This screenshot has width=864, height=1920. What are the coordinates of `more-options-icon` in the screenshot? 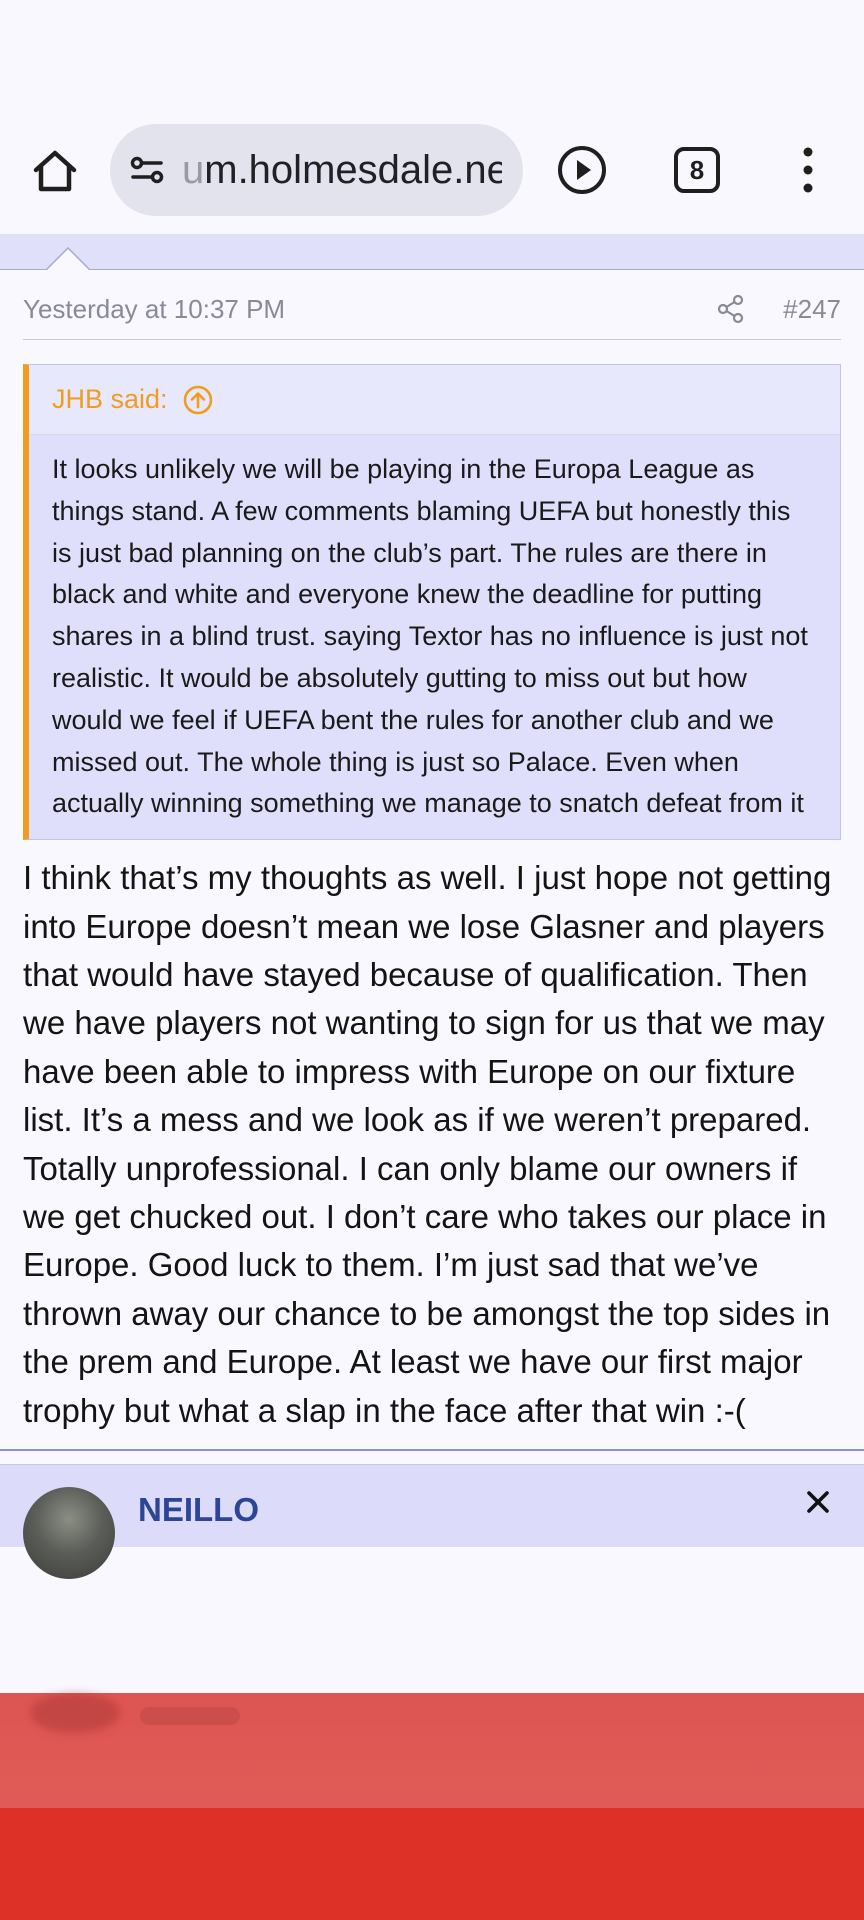 It's located at (808, 170).